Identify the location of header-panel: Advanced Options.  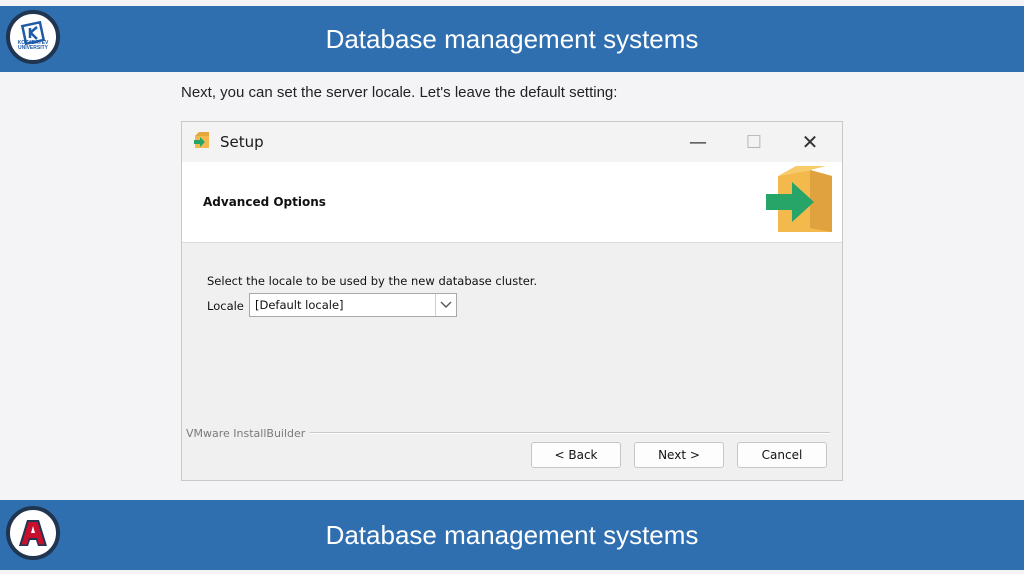
(512, 202).